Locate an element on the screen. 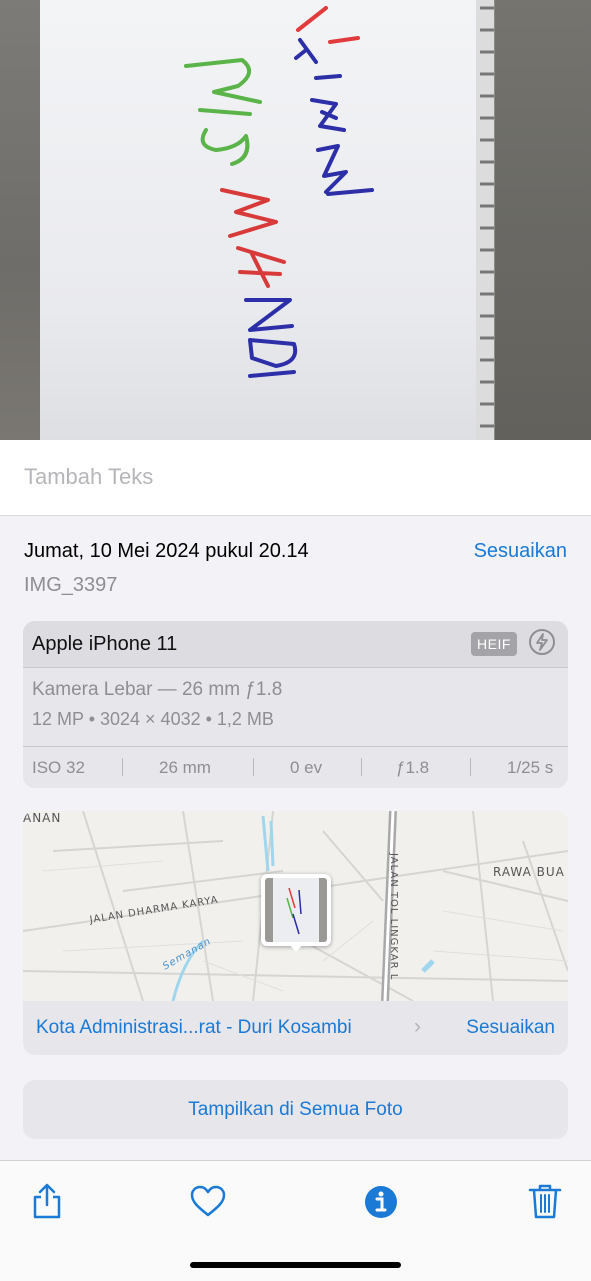 This screenshot has width=591, height=1281. show-in-all-photos-button: Tampilkan di Semua Foto is located at coordinates (295, 1109).